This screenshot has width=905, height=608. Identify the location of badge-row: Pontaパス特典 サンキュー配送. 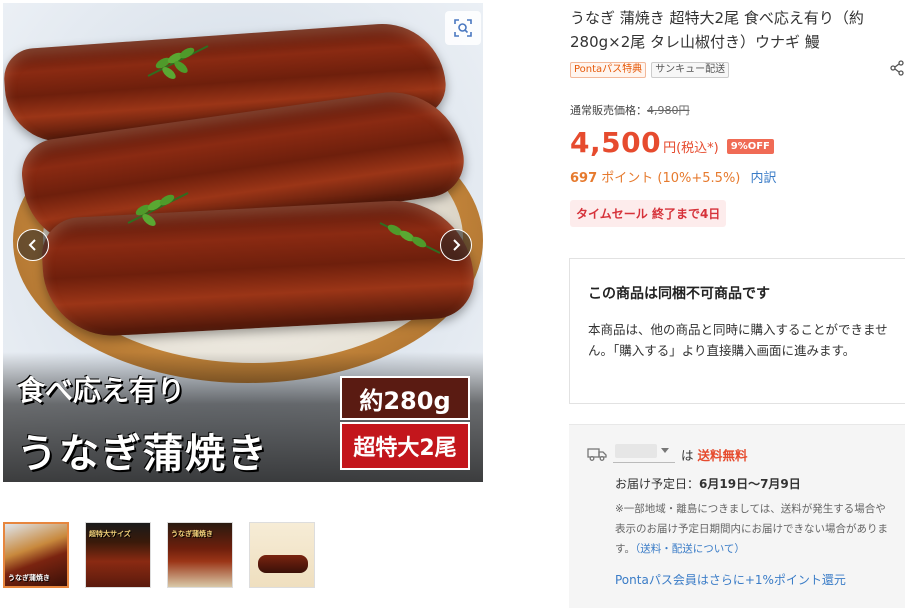
(650, 70).